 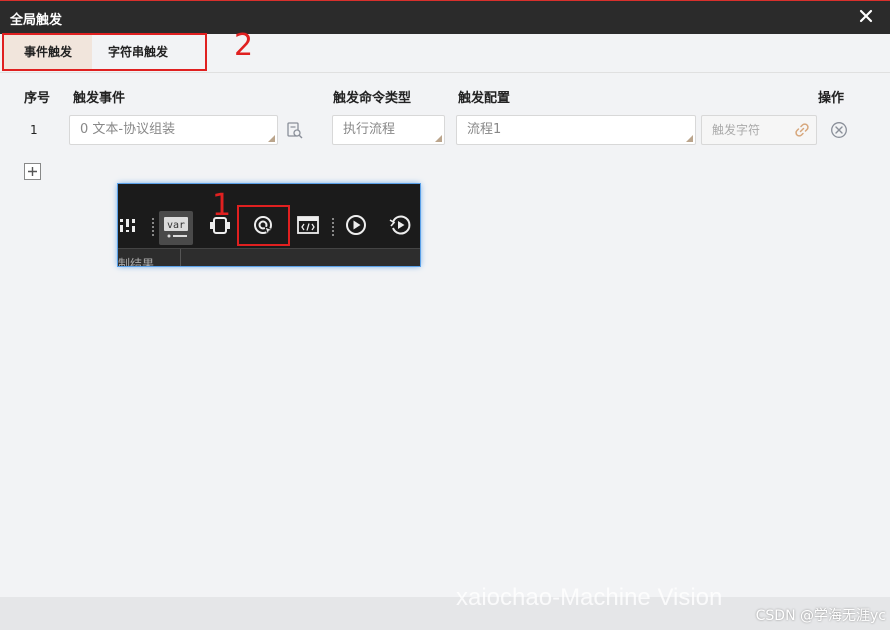 What do you see at coordinates (36, 20) in the screenshot?
I see `window-title: 全局触发` at bounding box center [36, 20].